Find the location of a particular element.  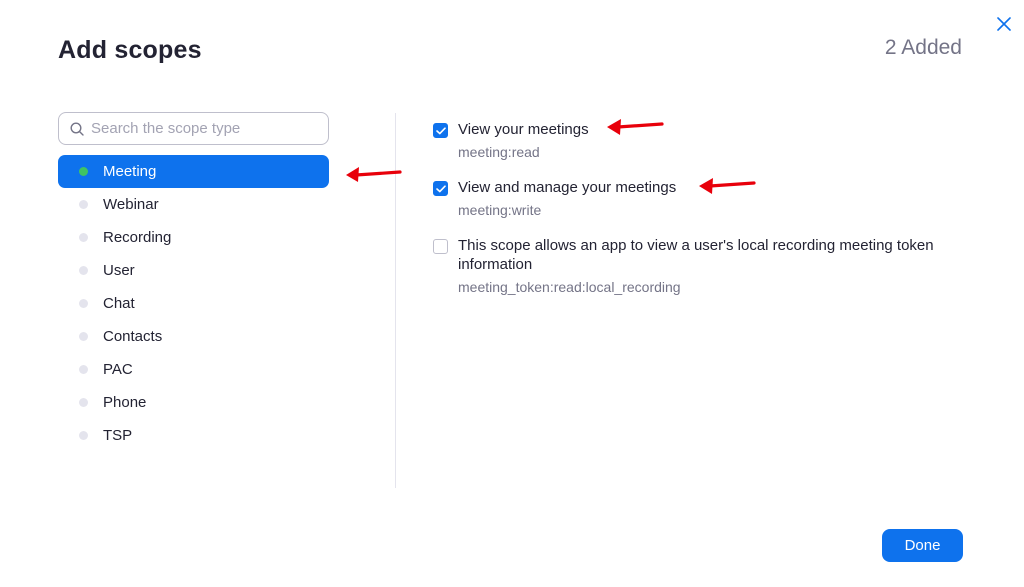

category-label: Meeting is located at coordinates (130, 171).